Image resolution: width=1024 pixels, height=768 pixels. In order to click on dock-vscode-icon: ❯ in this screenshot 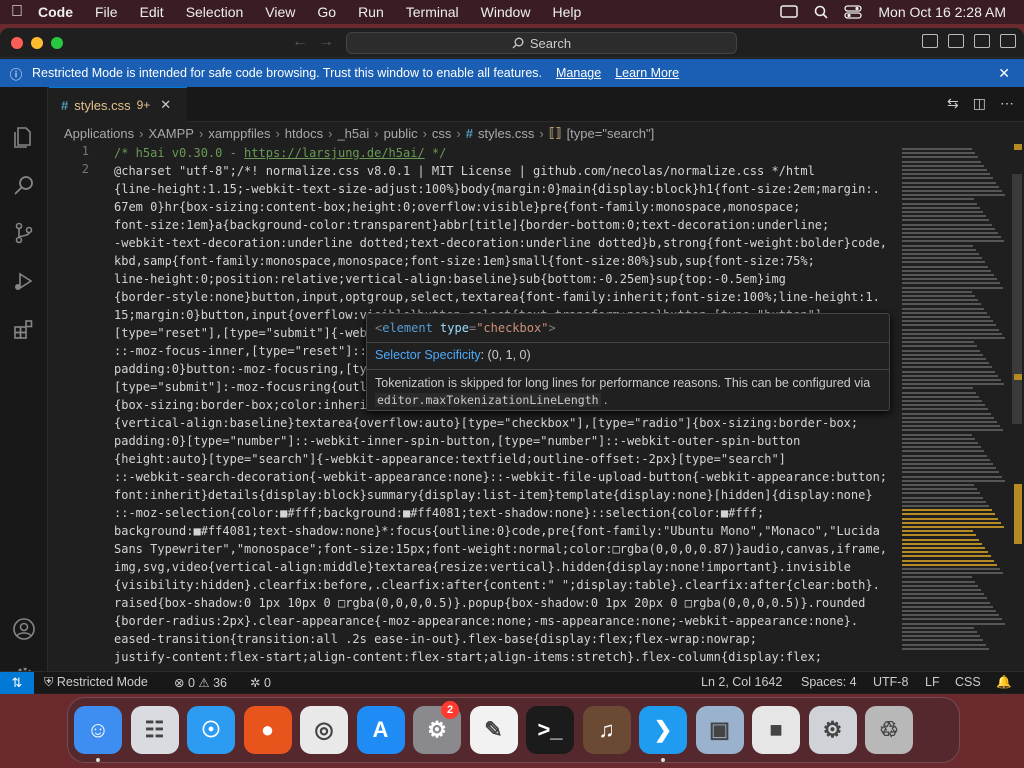, I will do `click(663, 730)`.